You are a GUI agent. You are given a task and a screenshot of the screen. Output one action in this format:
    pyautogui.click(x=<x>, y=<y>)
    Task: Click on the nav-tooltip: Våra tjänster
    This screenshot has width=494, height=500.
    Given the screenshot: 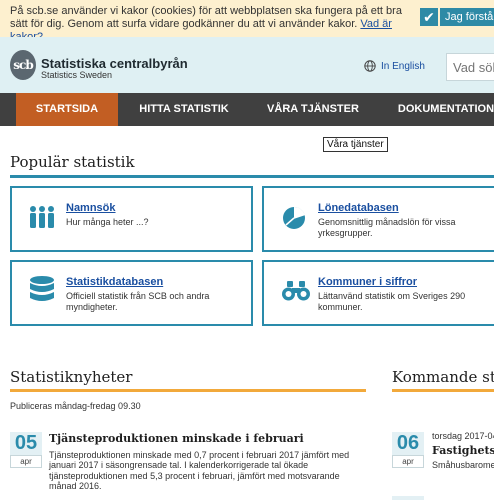 What is the action you would take?
    pyautogui.click(x=355, y=144)
    